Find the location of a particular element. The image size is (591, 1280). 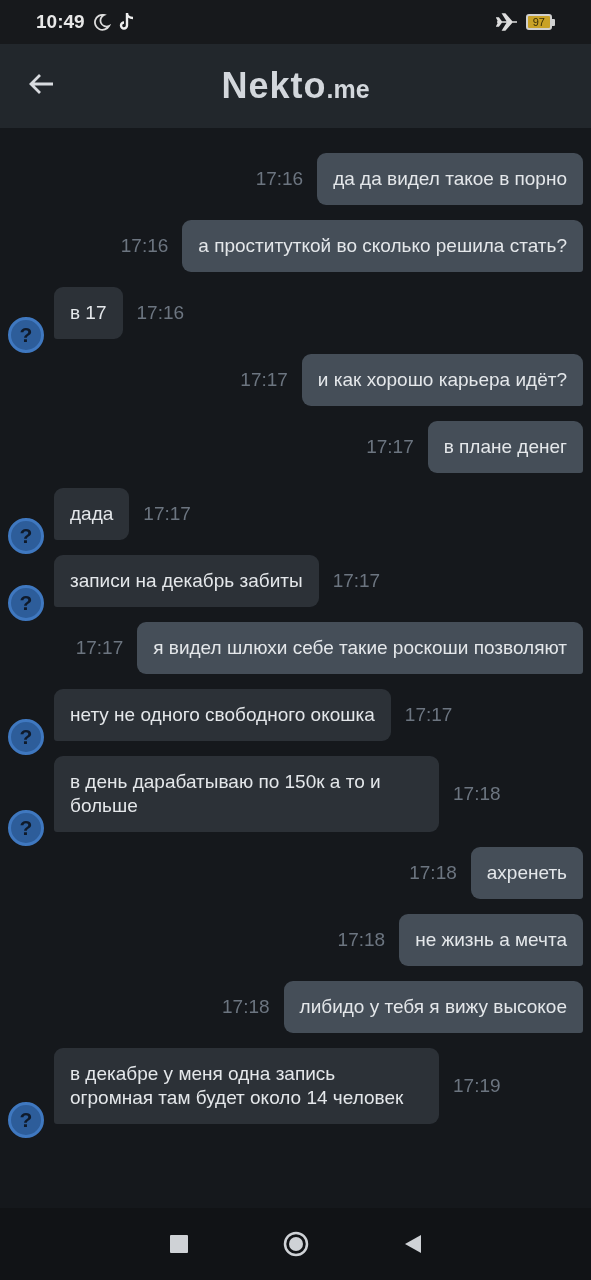

message-bubble: да да видел такое в порно is located at coordinates (450, 179).